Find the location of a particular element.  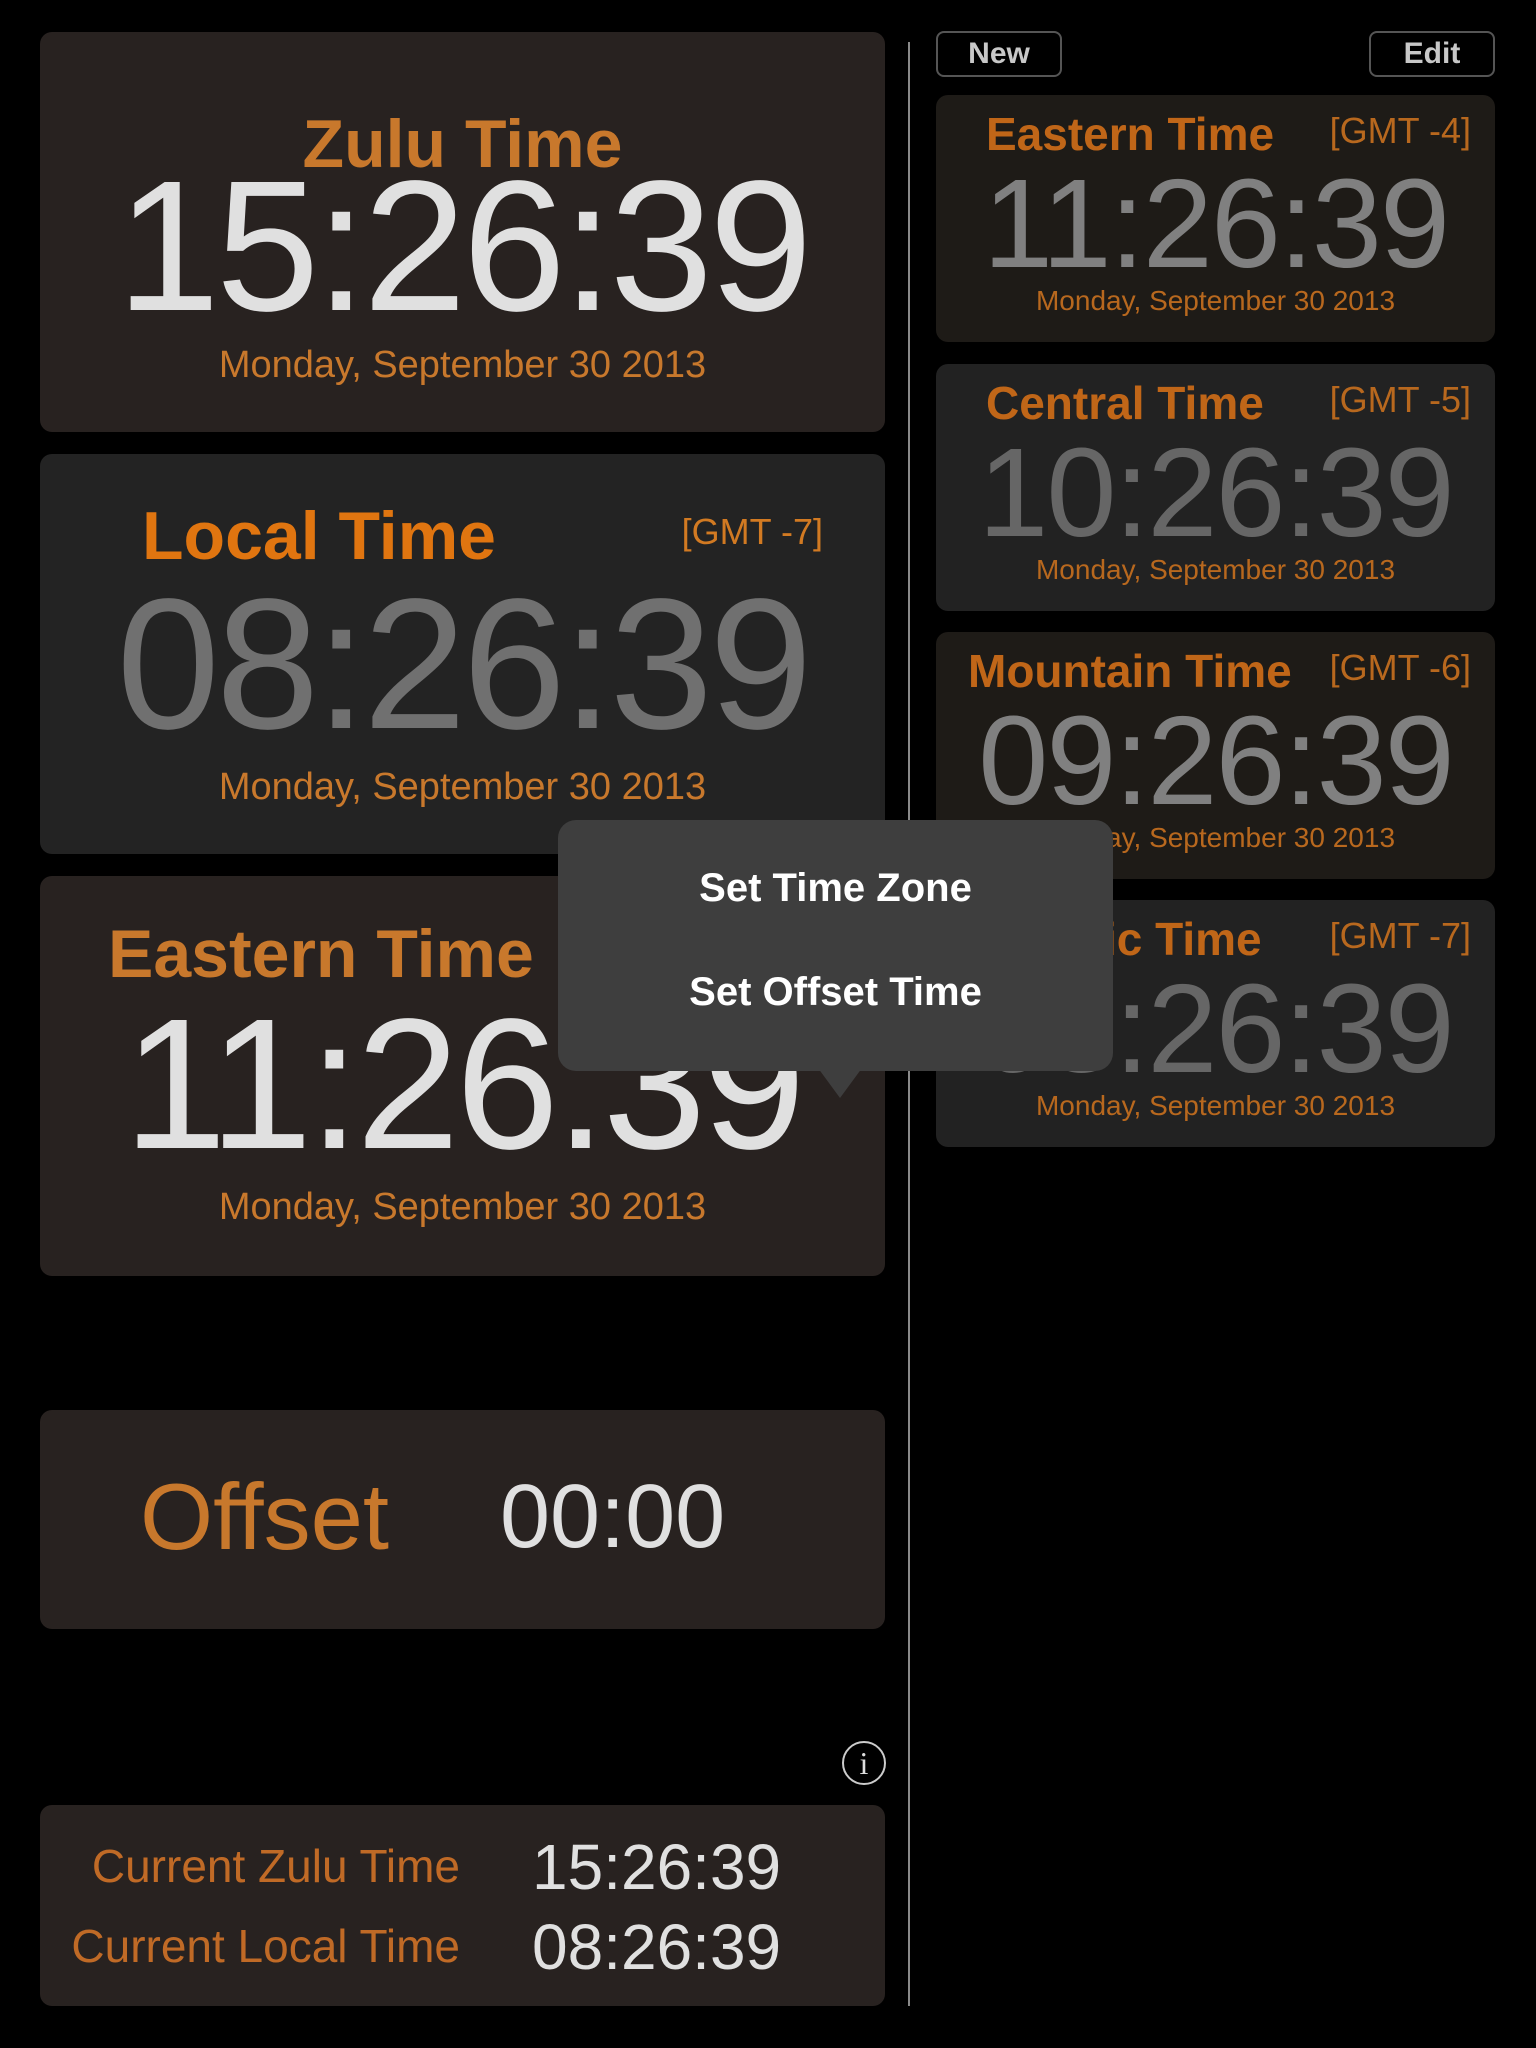

current-zulu-label: Current Zulu Time is located at coordinates (275, 1866).